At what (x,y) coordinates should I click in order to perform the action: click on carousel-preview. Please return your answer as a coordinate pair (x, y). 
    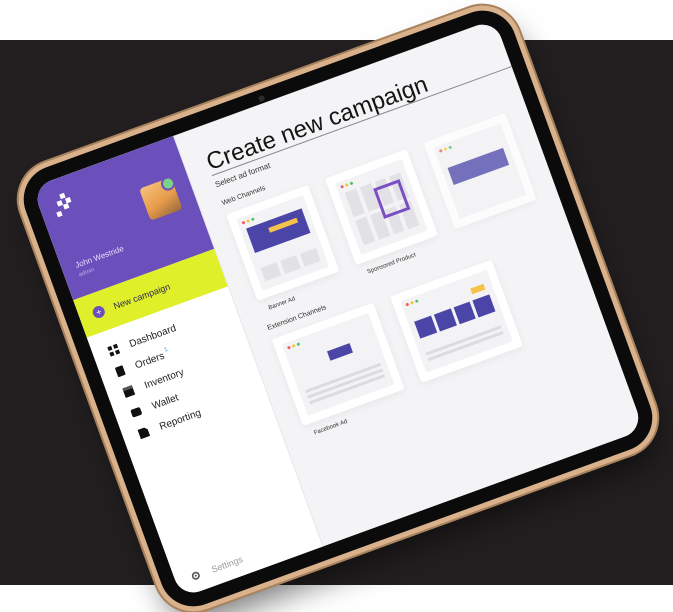
    Looking at the image, I should click on (456, 321).